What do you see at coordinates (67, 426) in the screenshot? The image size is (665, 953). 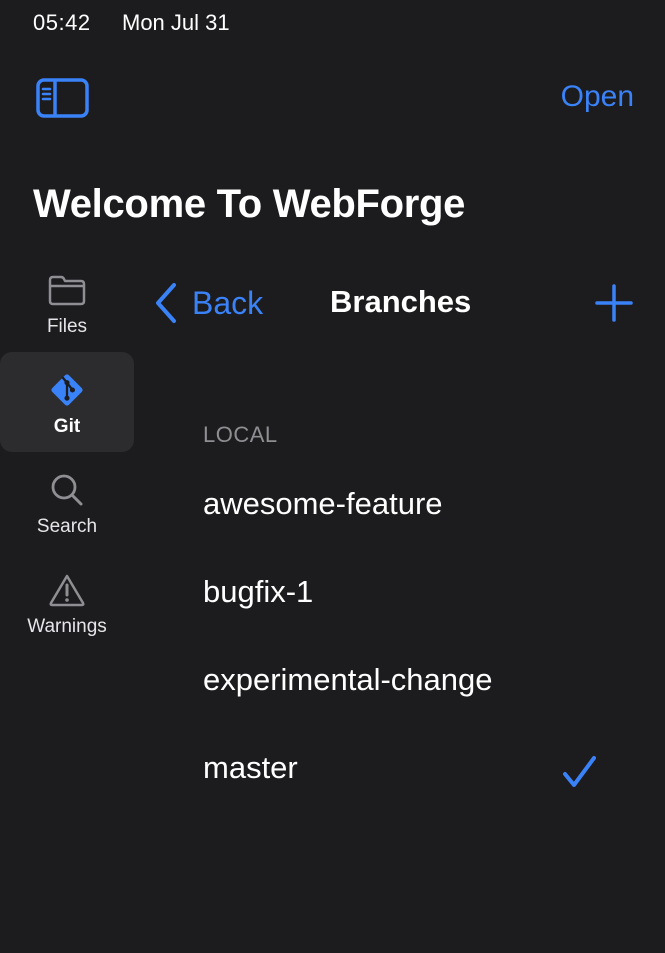 I see `nav-item-label: Git` at bounding box center [67, 426].